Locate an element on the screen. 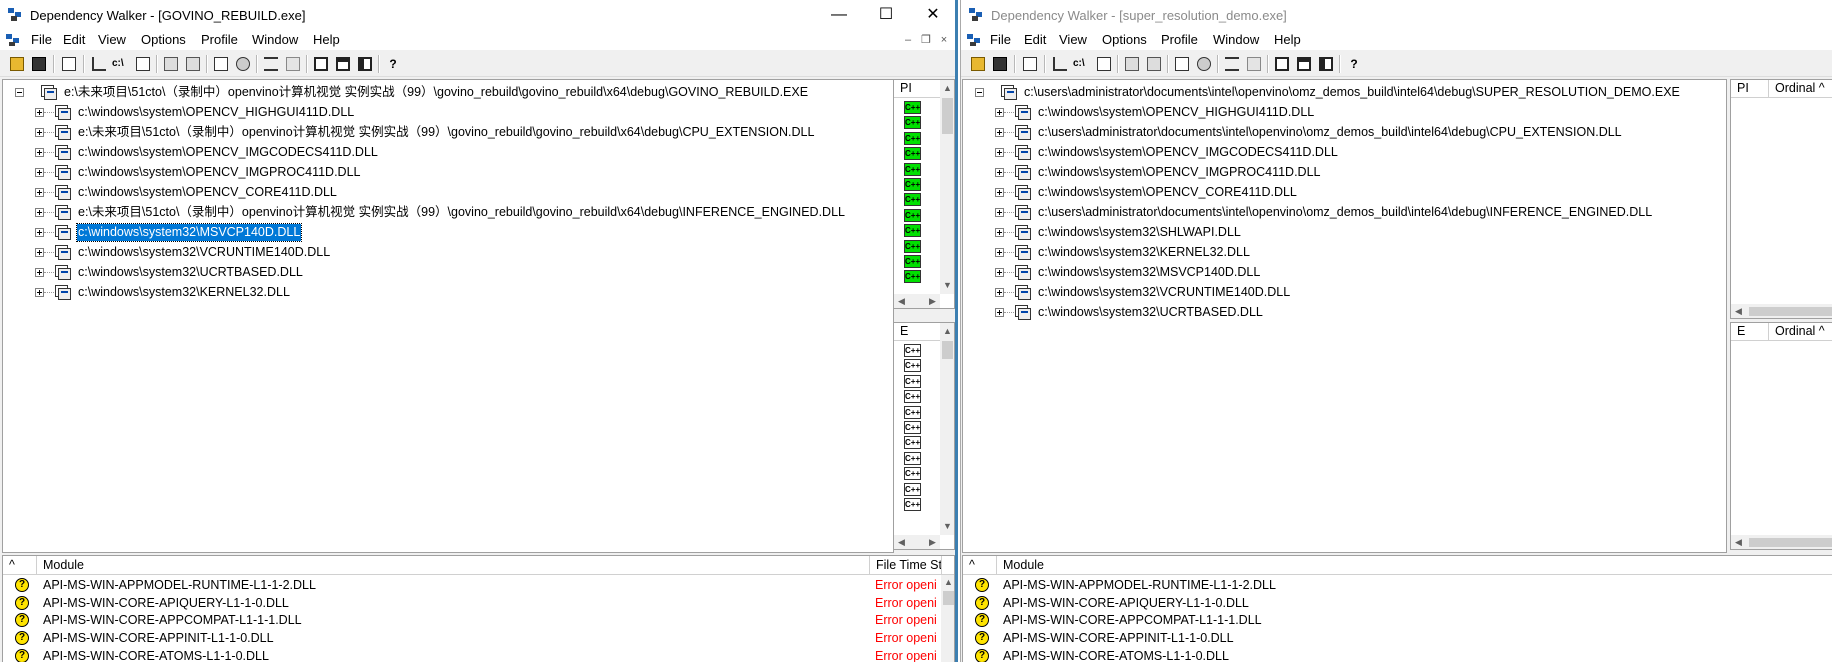  scroll-down-arrow: ▼ is located at coordinates (947, 285).